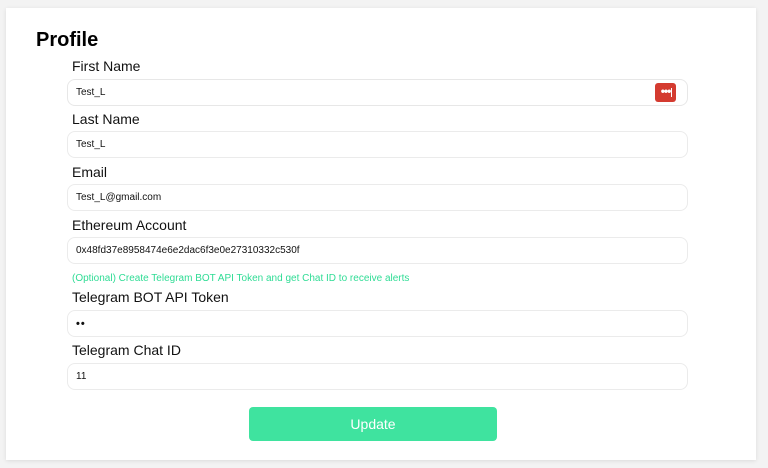  Describe the element at coordinates (67, 40) in the screenshot. I see `page-title: Profile` at that location.